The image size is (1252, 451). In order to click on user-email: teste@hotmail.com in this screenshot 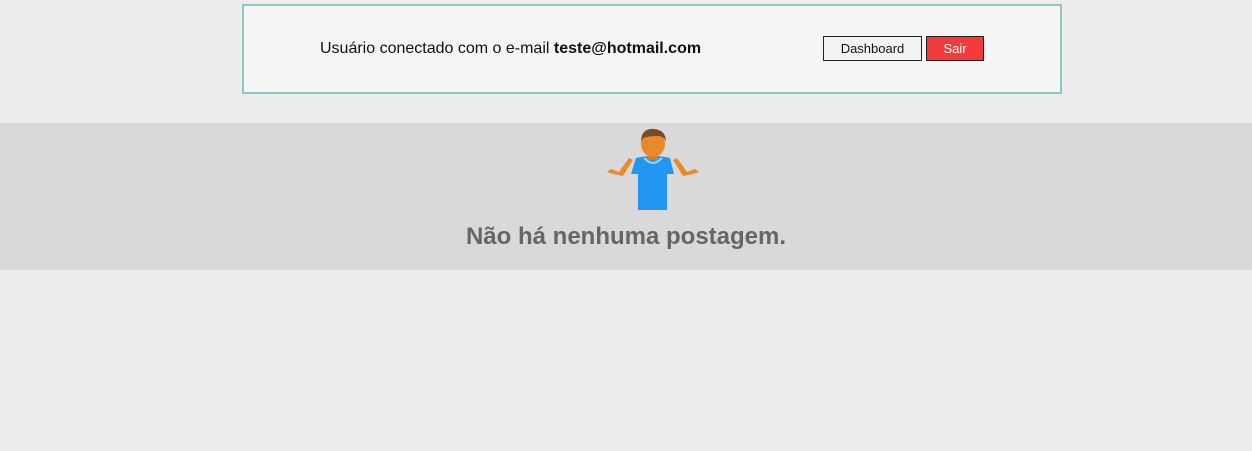, I will do `click(627, 48)`.